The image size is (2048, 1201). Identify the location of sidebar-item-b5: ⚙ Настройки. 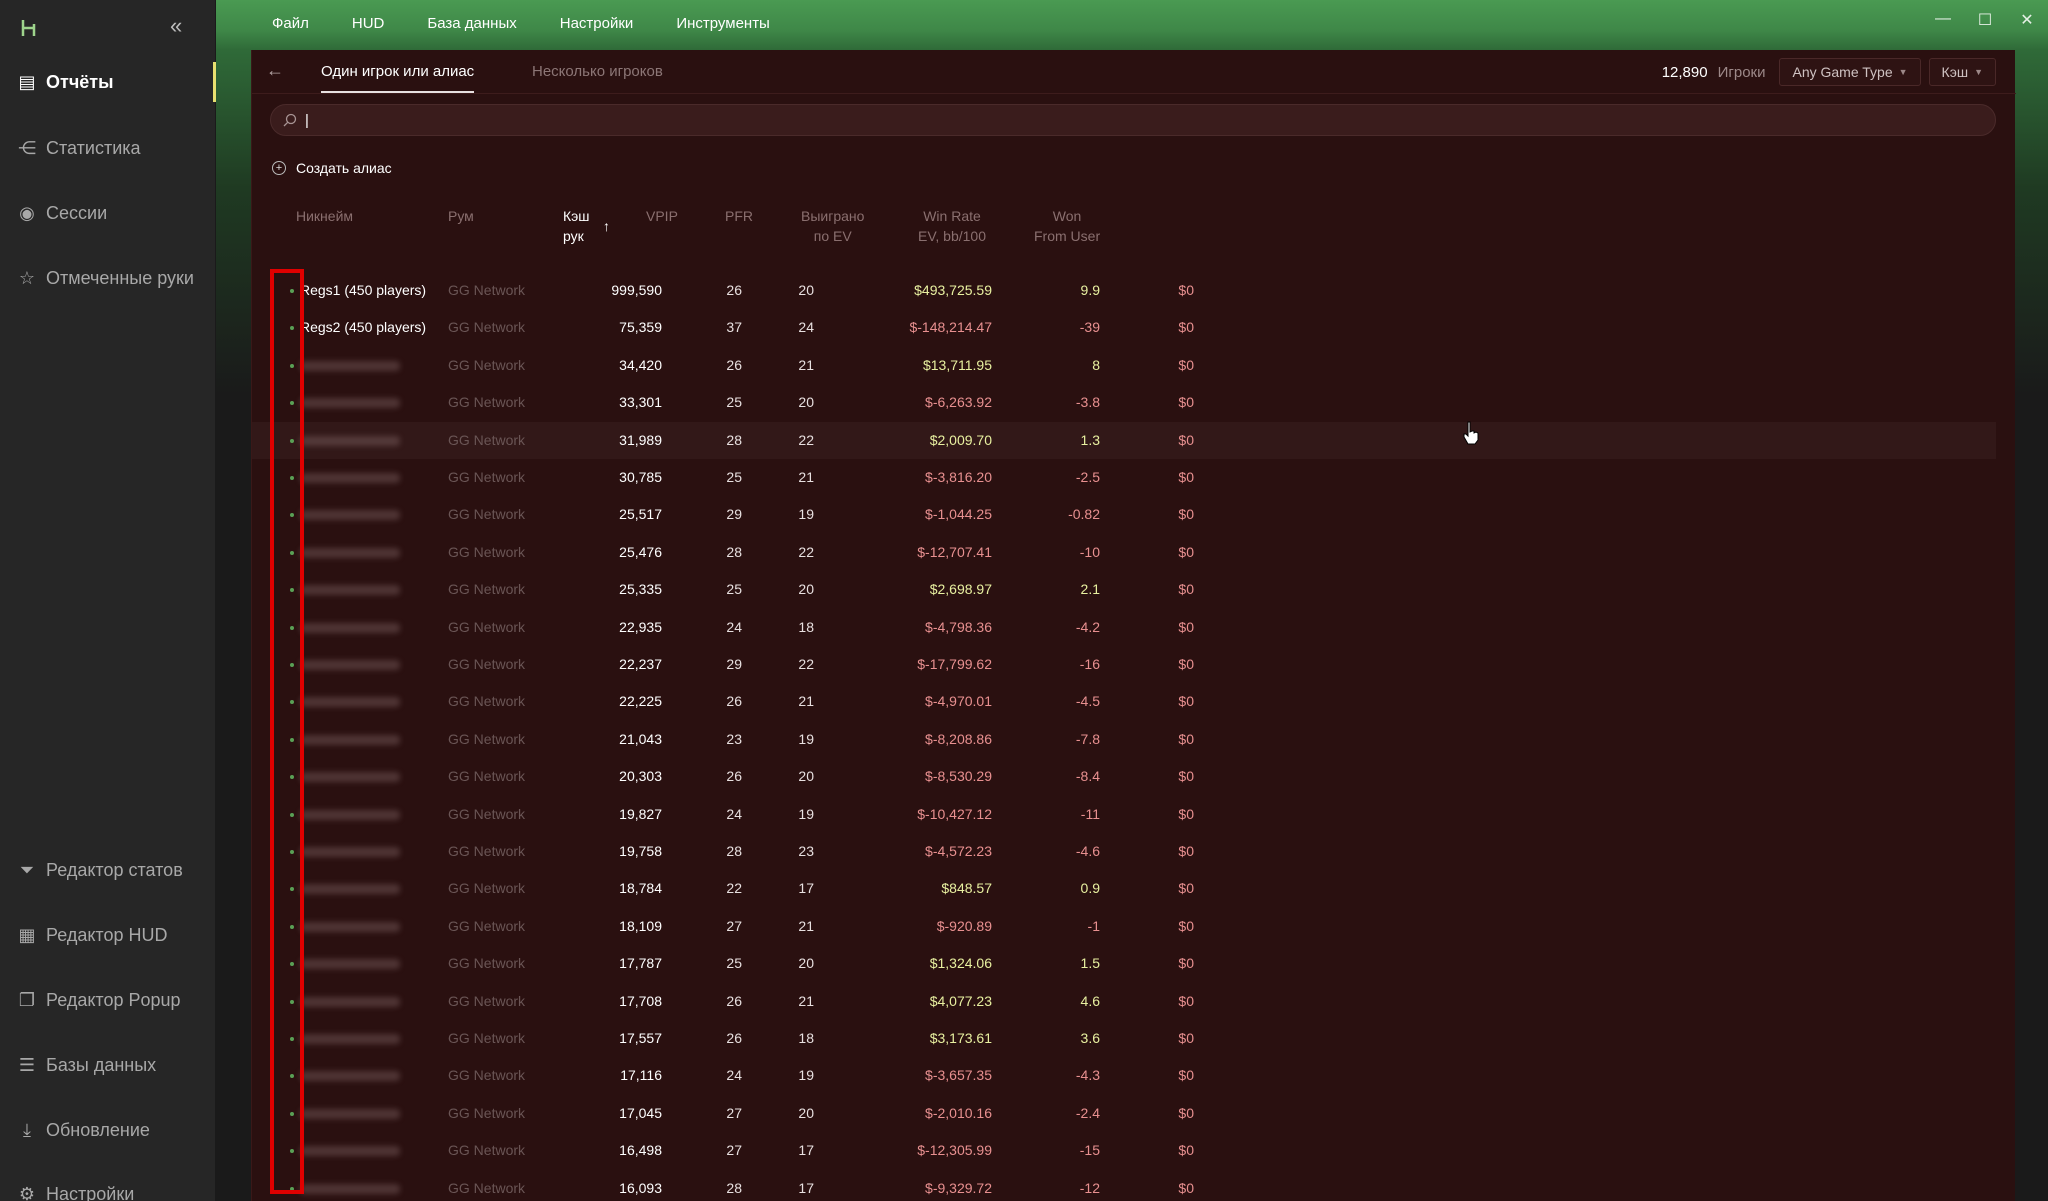
(108, 1185).